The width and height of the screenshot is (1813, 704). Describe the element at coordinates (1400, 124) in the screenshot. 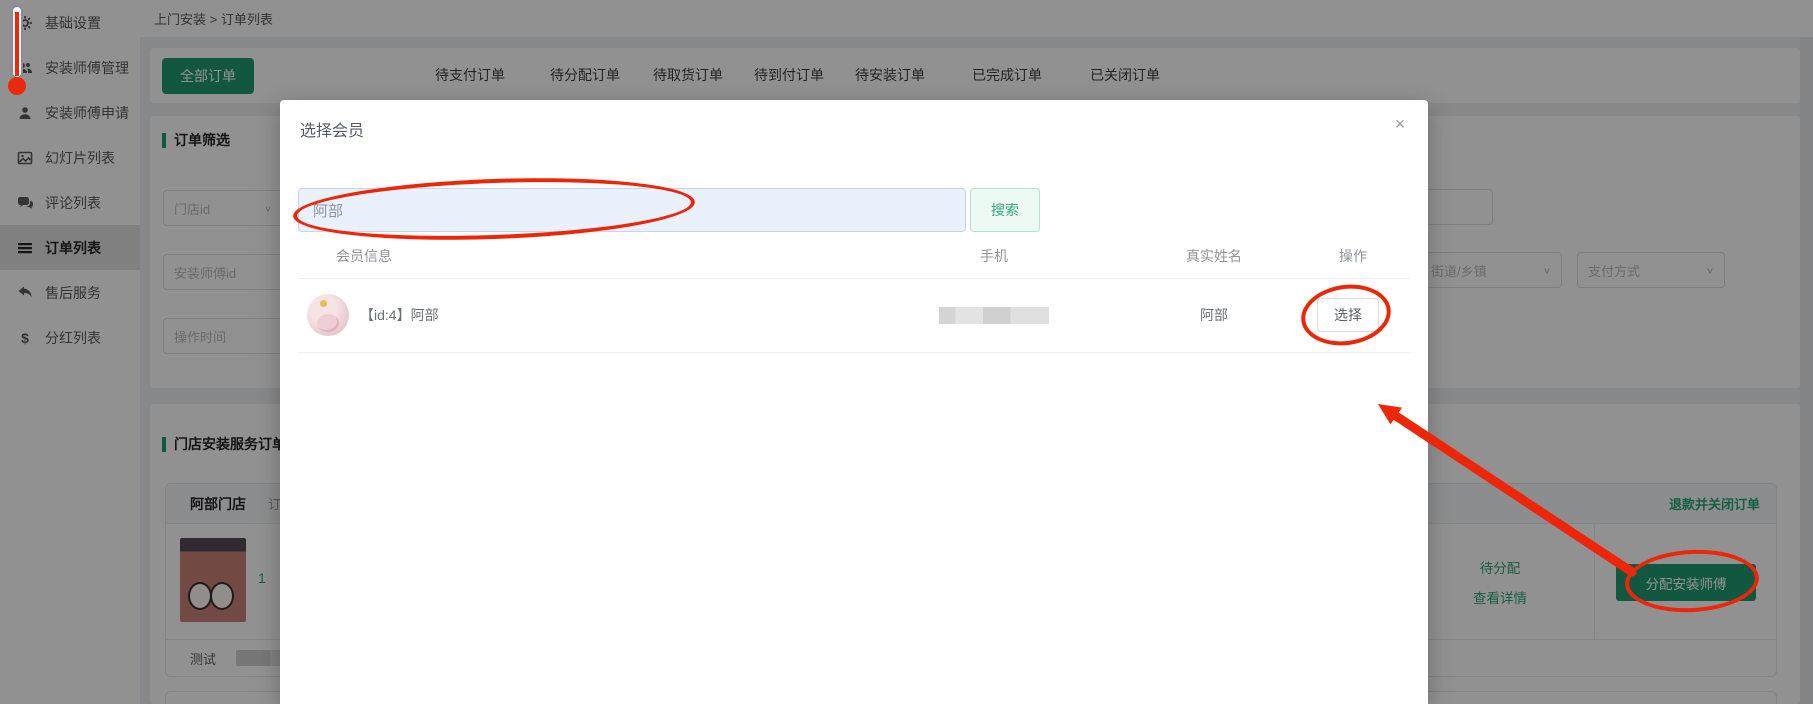

I see `close-icon: ×` at that location.